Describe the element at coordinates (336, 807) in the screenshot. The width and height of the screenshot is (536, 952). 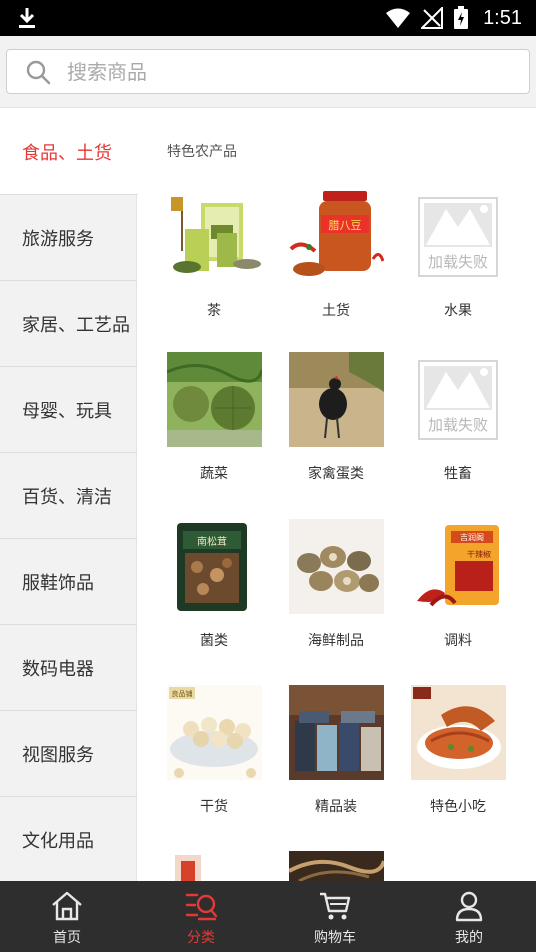
I see `category-label: 精品装` at that location.